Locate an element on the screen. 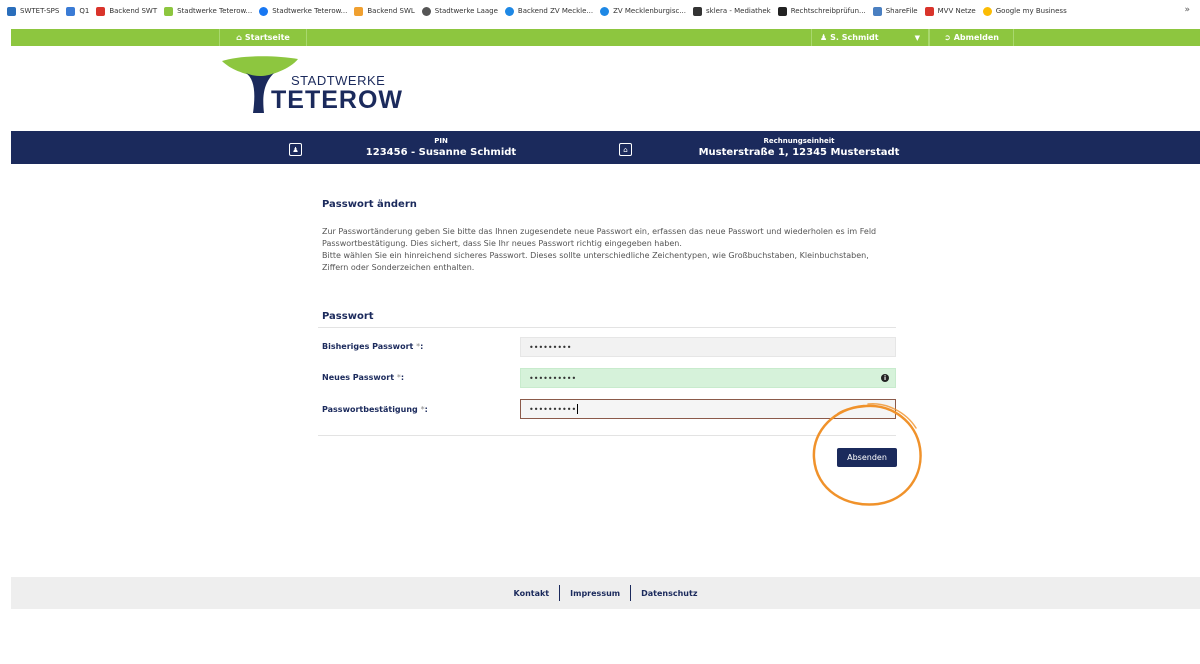  home-link: ⌂ Startseite is located at coordinates (263, 37).